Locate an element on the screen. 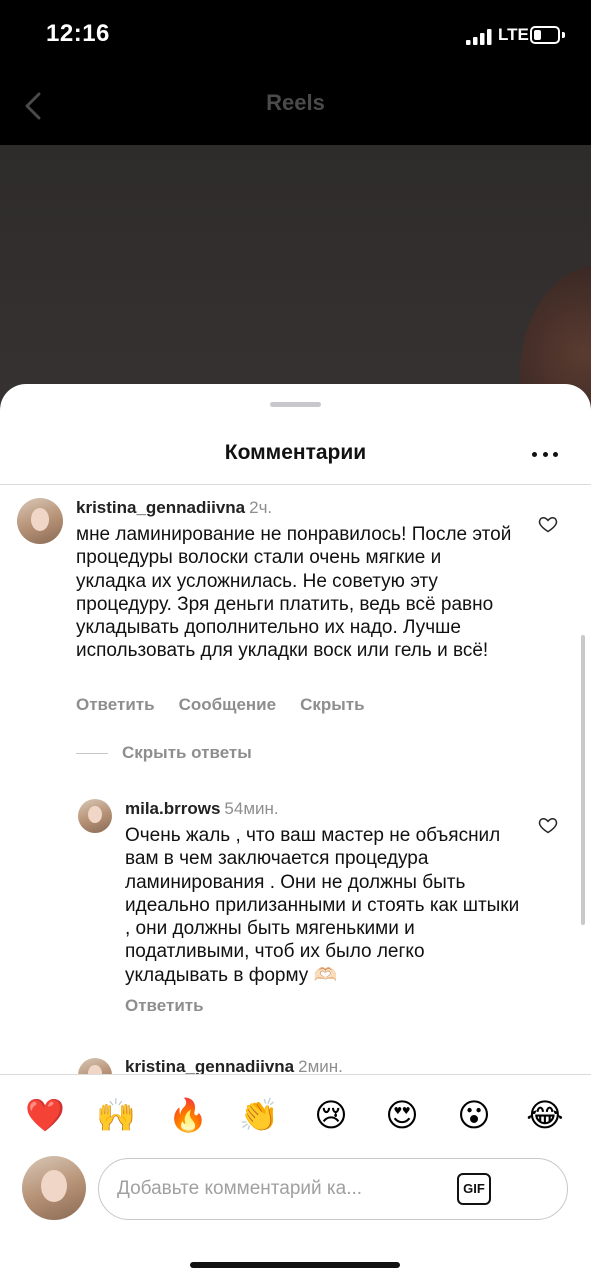 The height and width of the screenshot is (1280, 591). more-horizontal-icon is located at coordinates (545, 454).